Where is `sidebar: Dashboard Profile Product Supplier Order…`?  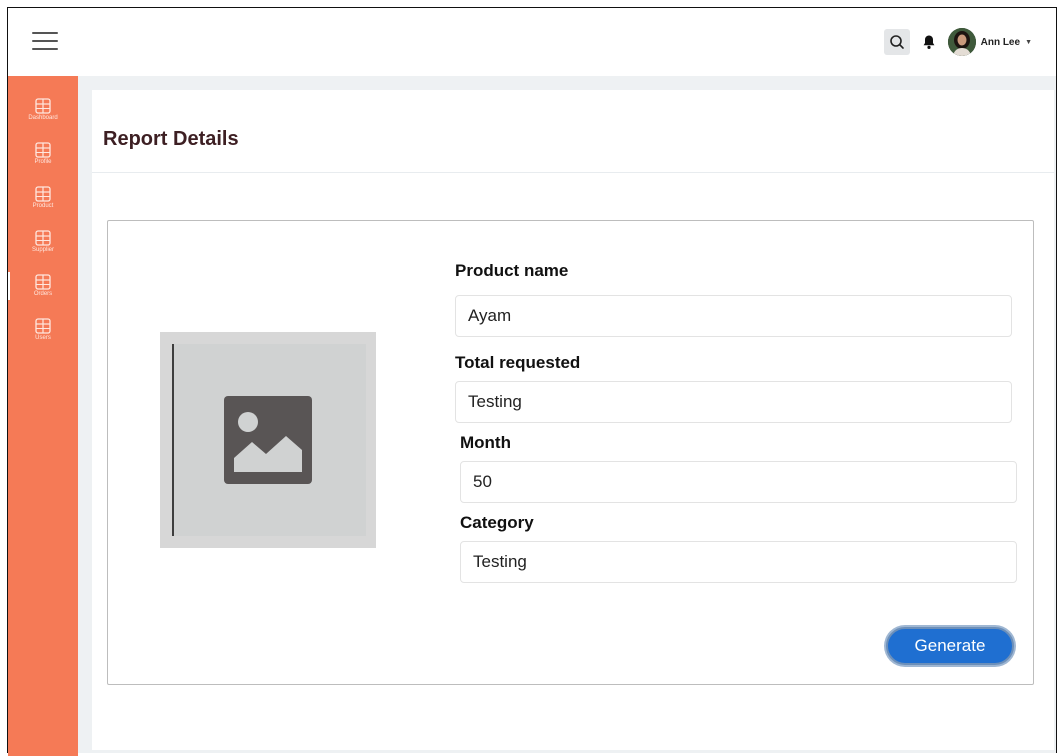
sidebar: Dashboard Profile Product Supplier Order… is located at coordinates (43, 416).